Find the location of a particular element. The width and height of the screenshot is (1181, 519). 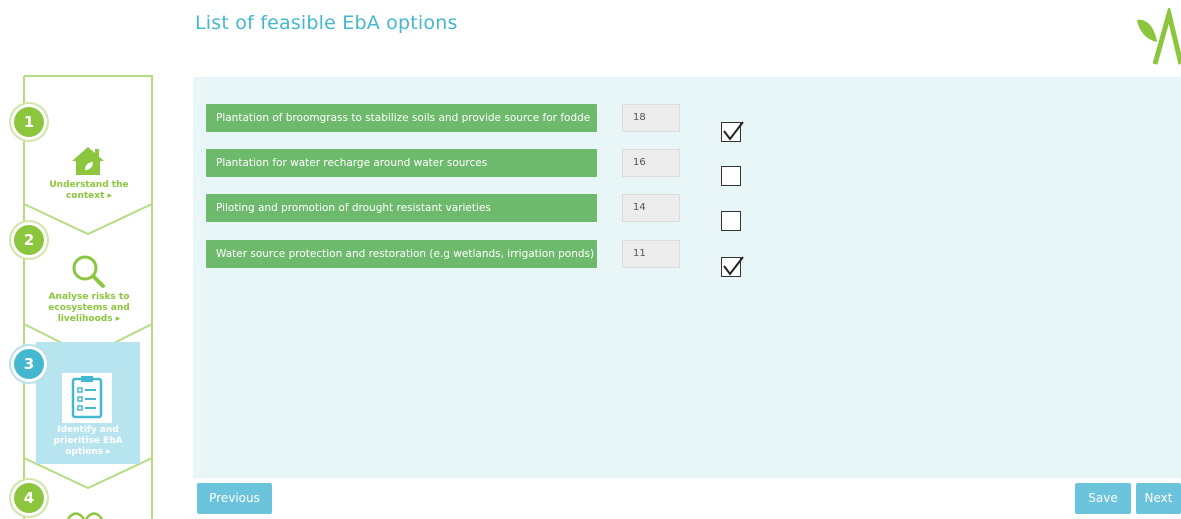

clipboard-icon is located at coordinates (87, 398).